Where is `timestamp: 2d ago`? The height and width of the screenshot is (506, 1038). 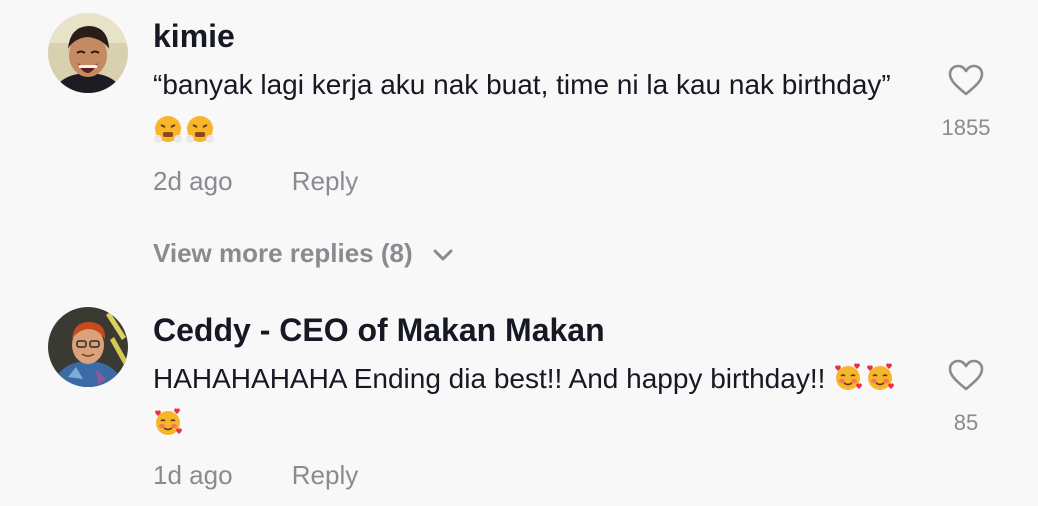 timestamp: 2d ago is located at coordinates (193, 181).